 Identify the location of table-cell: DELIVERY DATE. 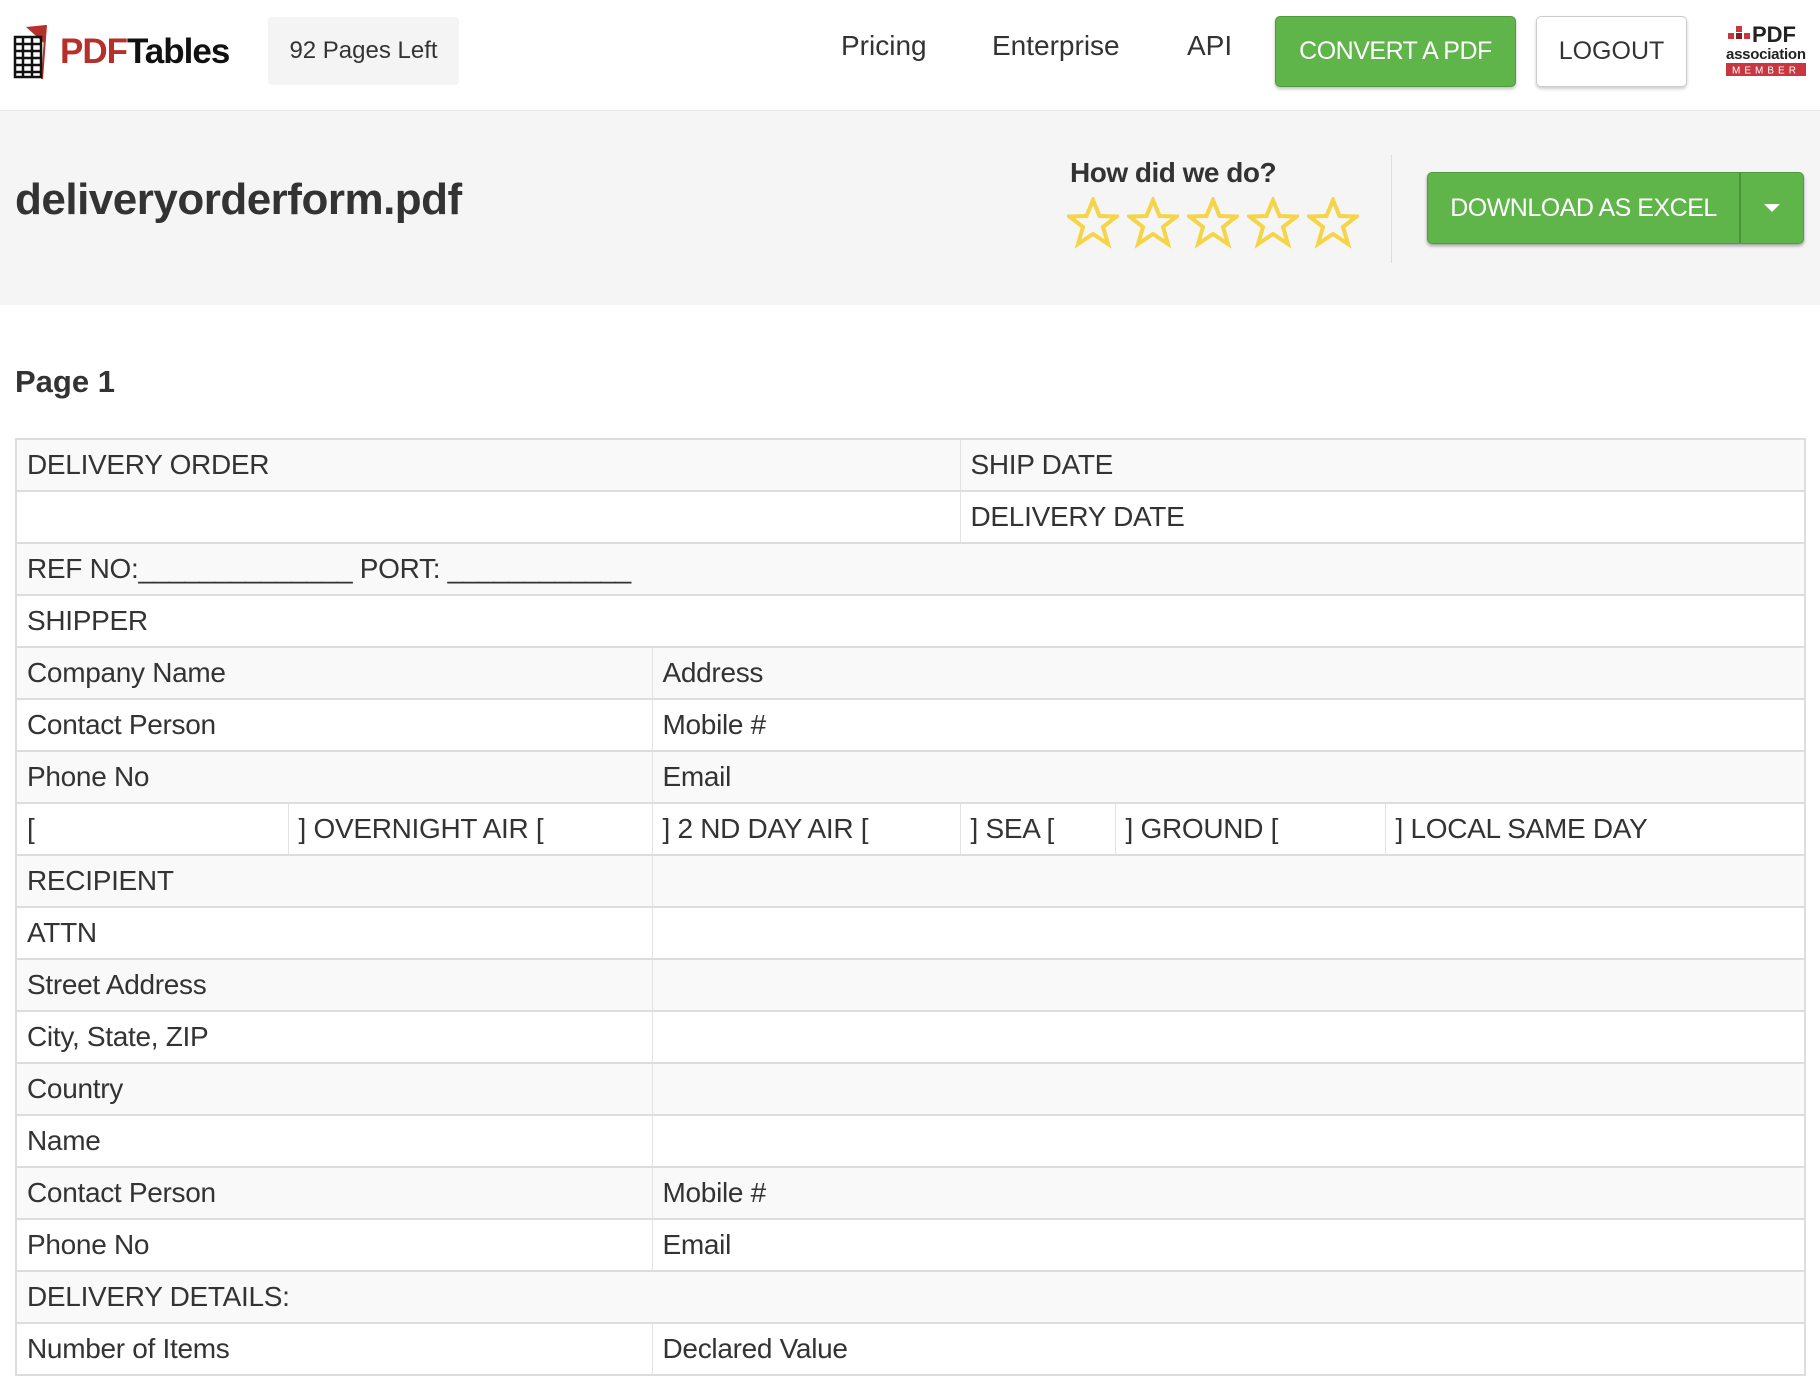
(1382, 517).